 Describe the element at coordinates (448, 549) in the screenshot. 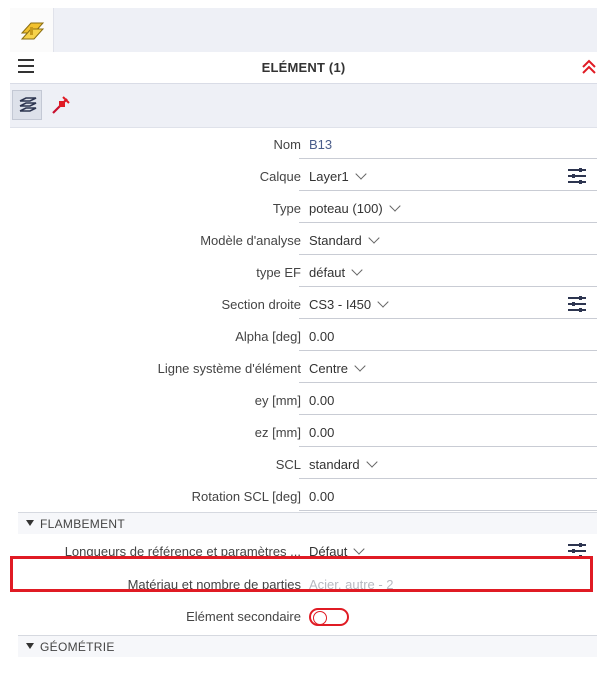

I see `property-dropdown: Défaut` at that location.